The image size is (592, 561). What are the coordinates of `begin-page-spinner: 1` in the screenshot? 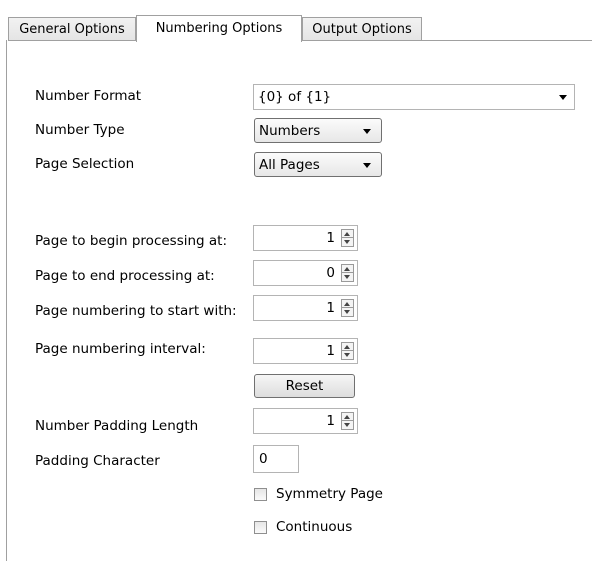 It's located at (305, 238).